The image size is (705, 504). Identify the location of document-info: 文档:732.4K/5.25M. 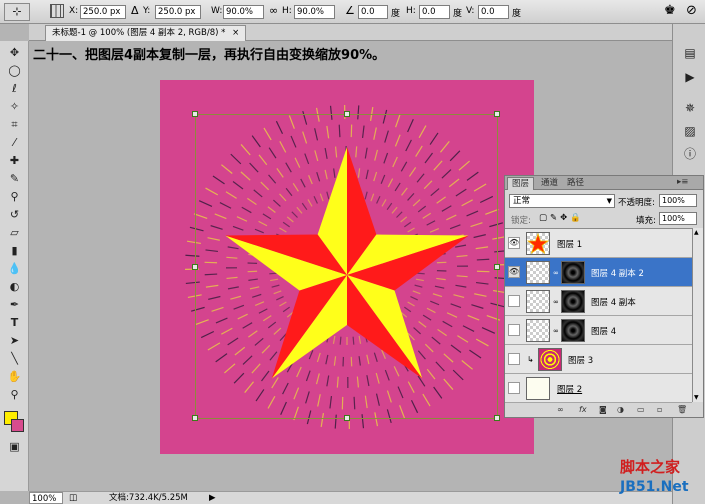
(148, 498).